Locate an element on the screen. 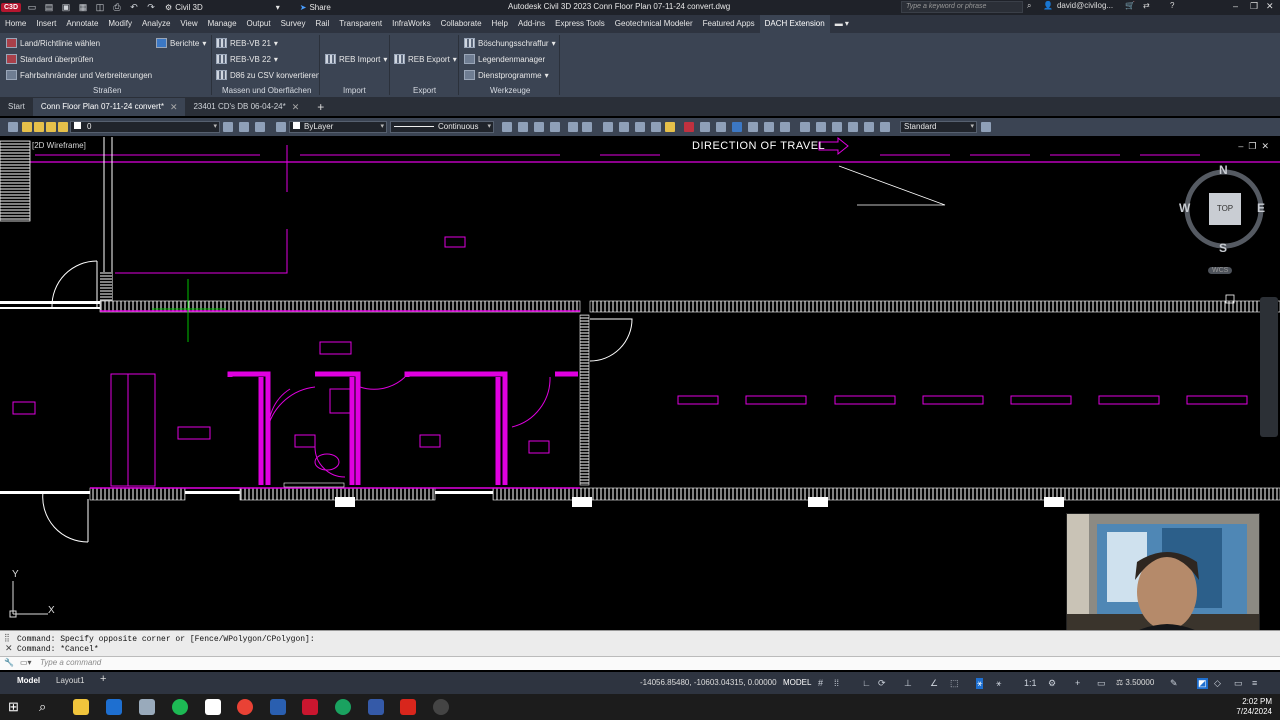 This screenshot has height=720, width=1280. extend-icon is located at coordinates (885, 127).